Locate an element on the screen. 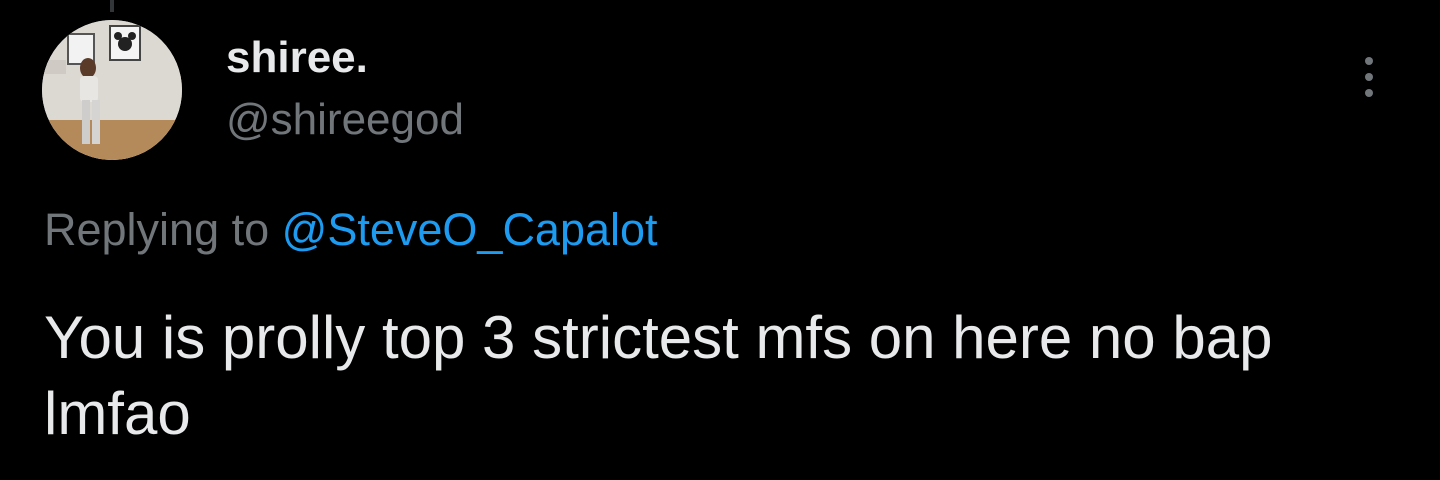 Image resolution: width=1440 pixels, height=480 pixels. replying-to-mention-link: @SteveO_Capalot is located at coordinates (470, 229).